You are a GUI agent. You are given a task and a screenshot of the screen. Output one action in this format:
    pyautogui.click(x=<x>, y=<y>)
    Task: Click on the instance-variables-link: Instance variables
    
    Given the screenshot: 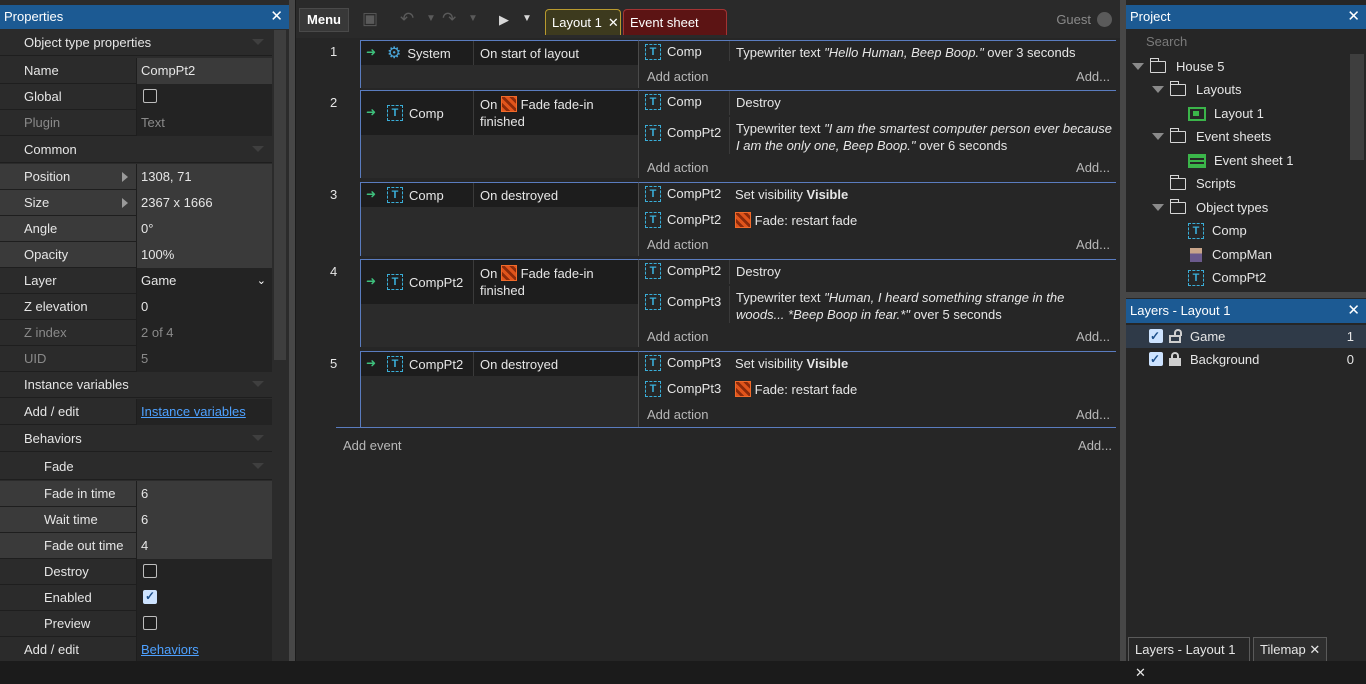 What is the action you would take?
    pyautogui.click(x=193, y=411)
    